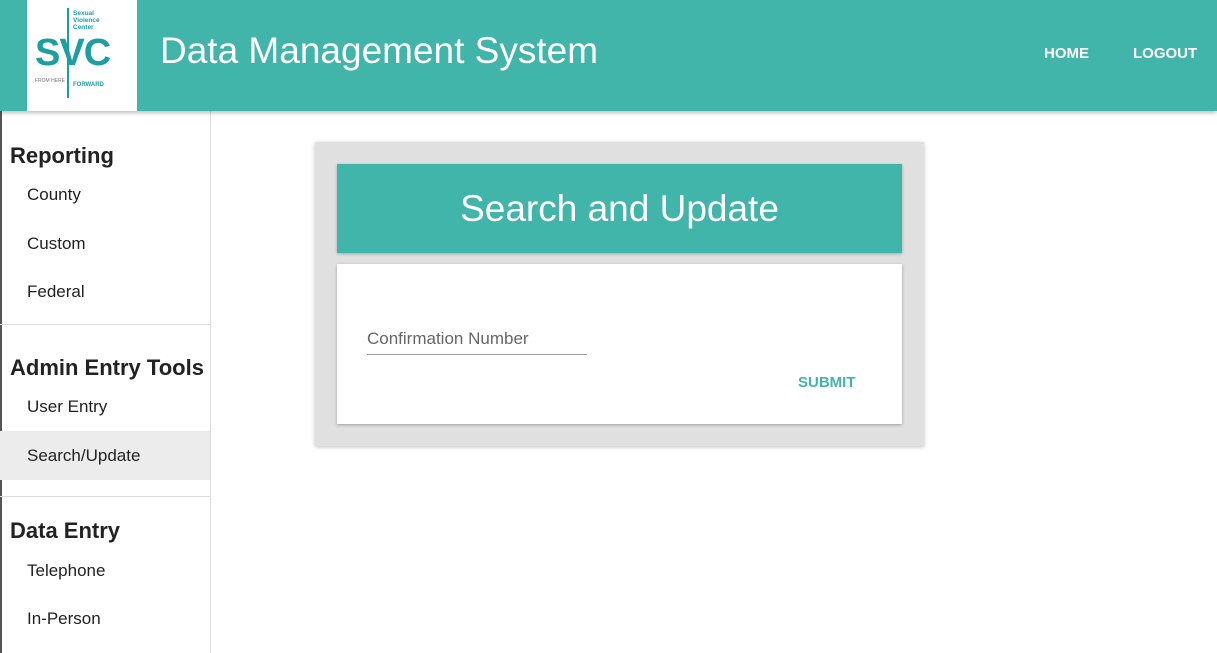 This screenshot has height=653, width=1217. I want to click on panel-title: Search and Update, so click(619, 208).